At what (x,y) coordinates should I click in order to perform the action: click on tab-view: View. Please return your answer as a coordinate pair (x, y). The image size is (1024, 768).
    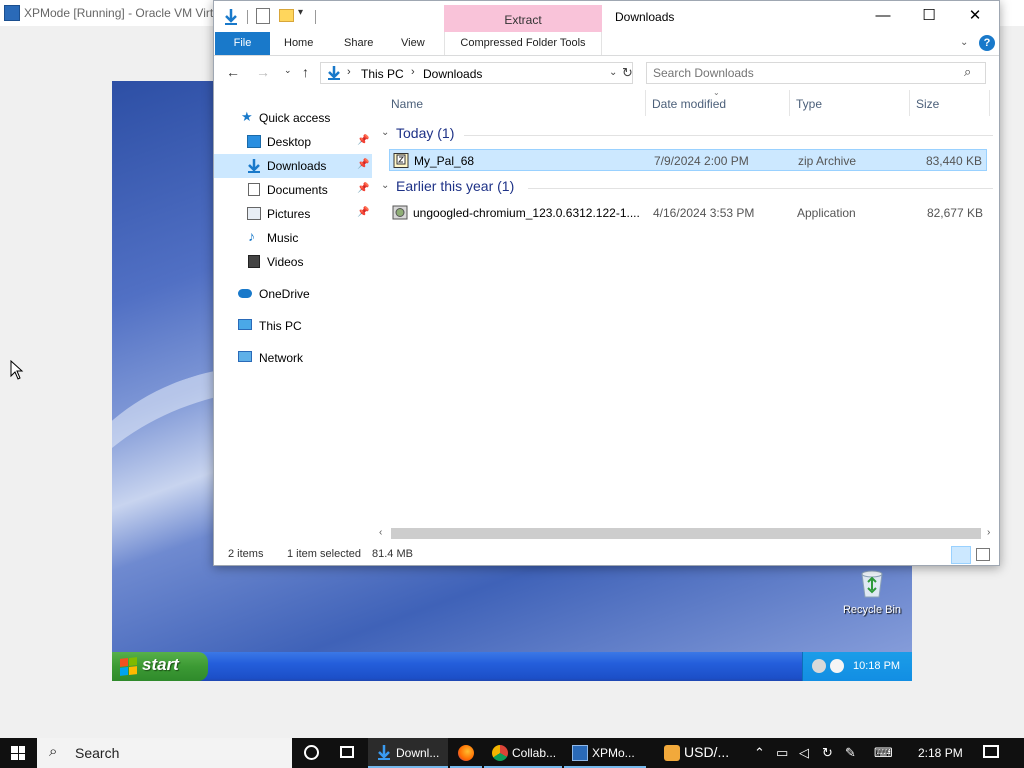
    Looking at the image, I should click on (413, 43).